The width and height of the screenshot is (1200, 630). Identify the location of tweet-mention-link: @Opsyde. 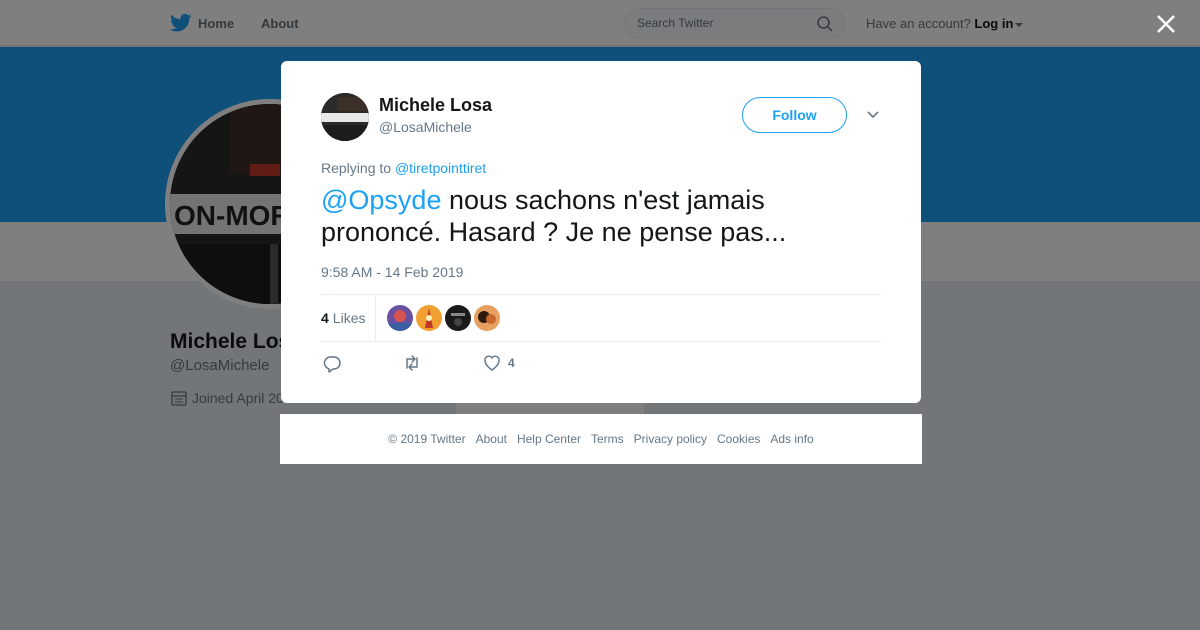
(381, 200).